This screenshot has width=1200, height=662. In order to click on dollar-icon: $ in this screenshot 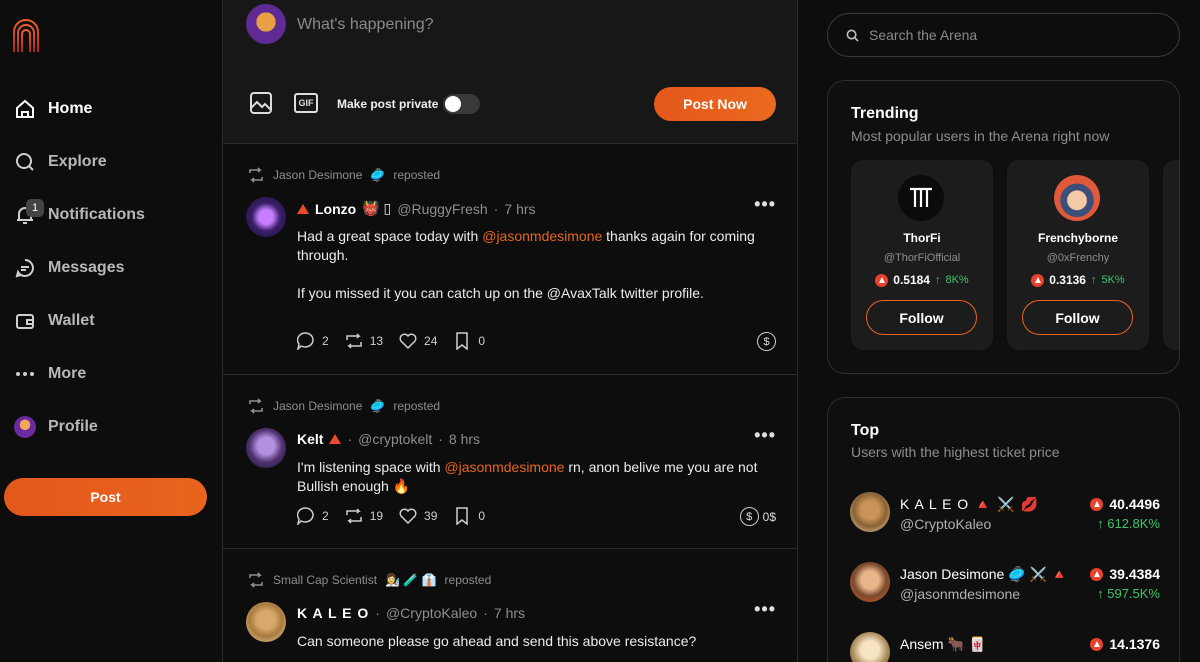, I will do `click(766, 341)`.